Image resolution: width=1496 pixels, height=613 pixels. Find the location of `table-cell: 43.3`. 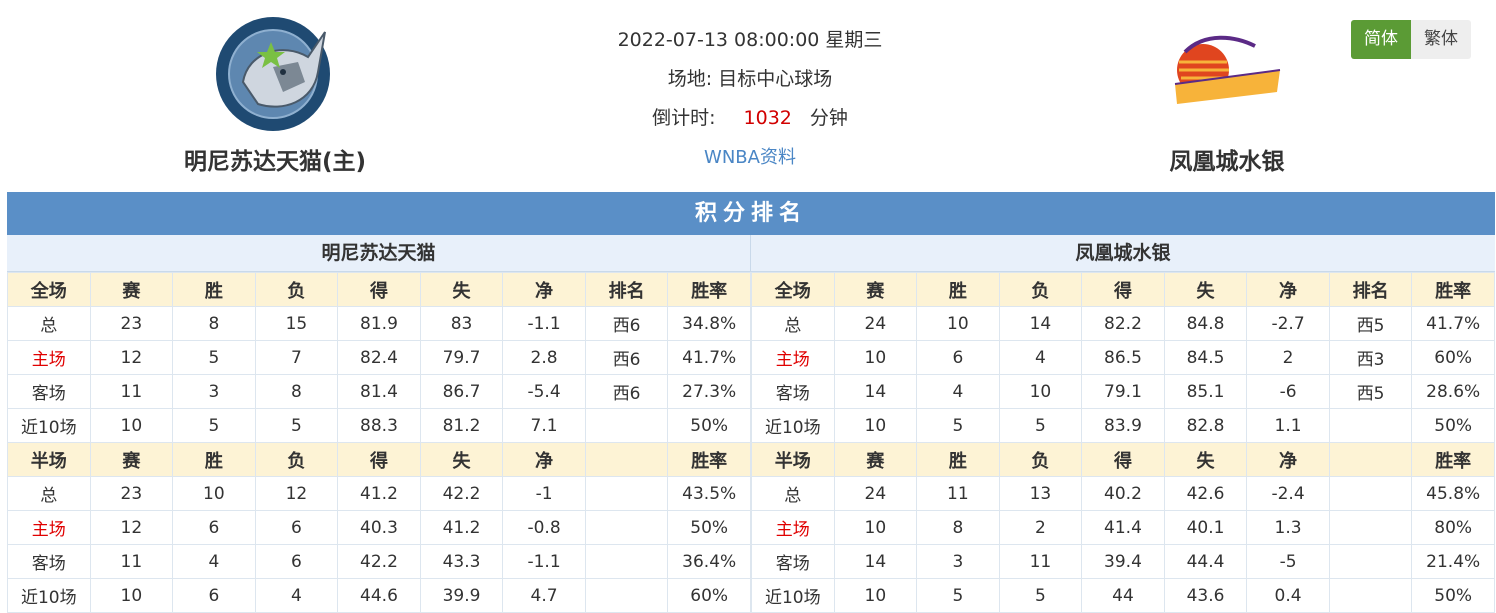

table-cell: 43.3 is located at coordinates (461, 561).